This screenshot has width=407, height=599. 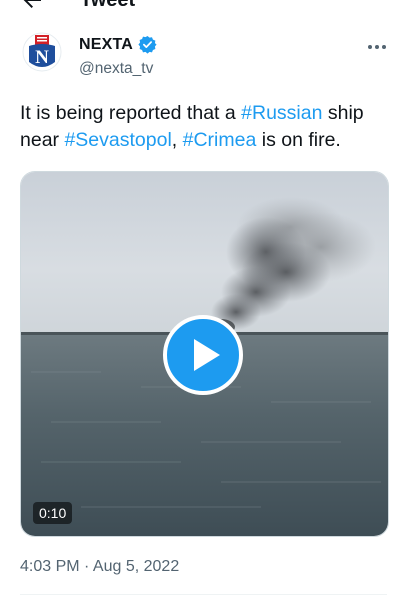 I want to click on top-nav-bar: Tweet, so click(x=203, y=7).